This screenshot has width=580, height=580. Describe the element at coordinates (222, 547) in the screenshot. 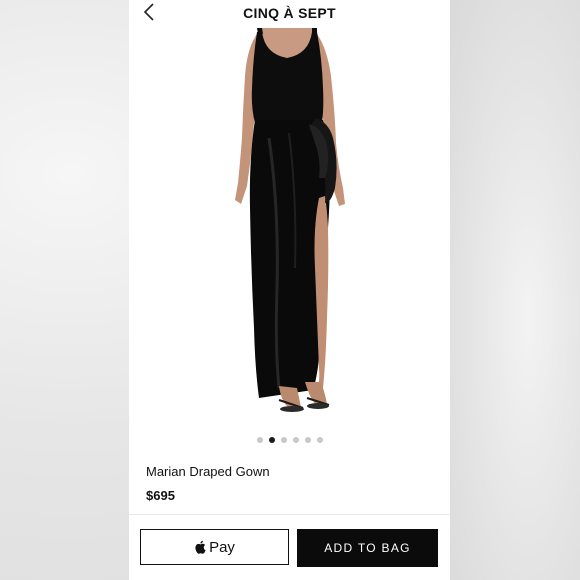

I see `apple-pay-label: Pay` at that location.